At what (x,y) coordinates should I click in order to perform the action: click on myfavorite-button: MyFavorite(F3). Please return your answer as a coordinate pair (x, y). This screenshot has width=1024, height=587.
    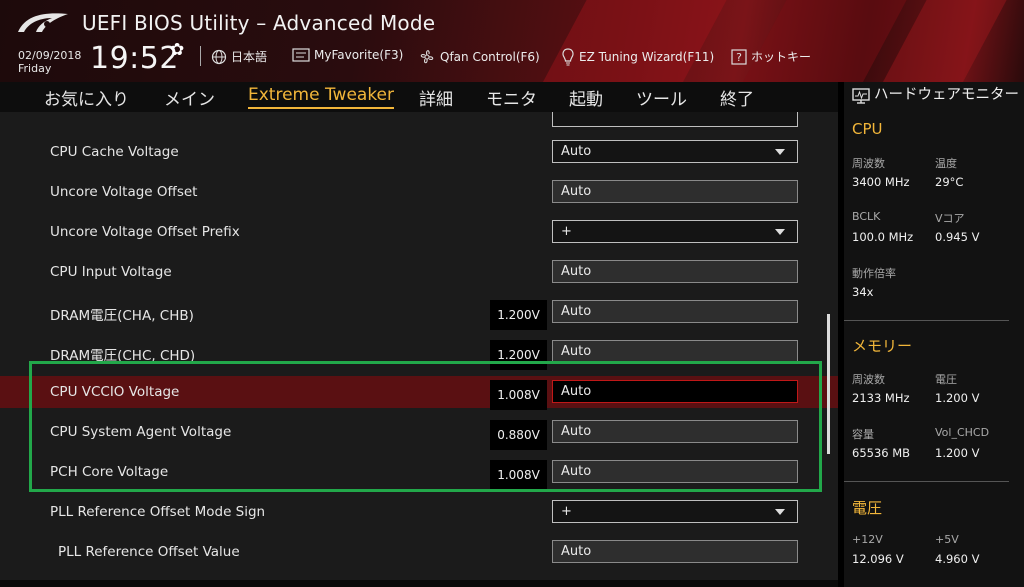
    Looking at the image, I should click on (347, 55).